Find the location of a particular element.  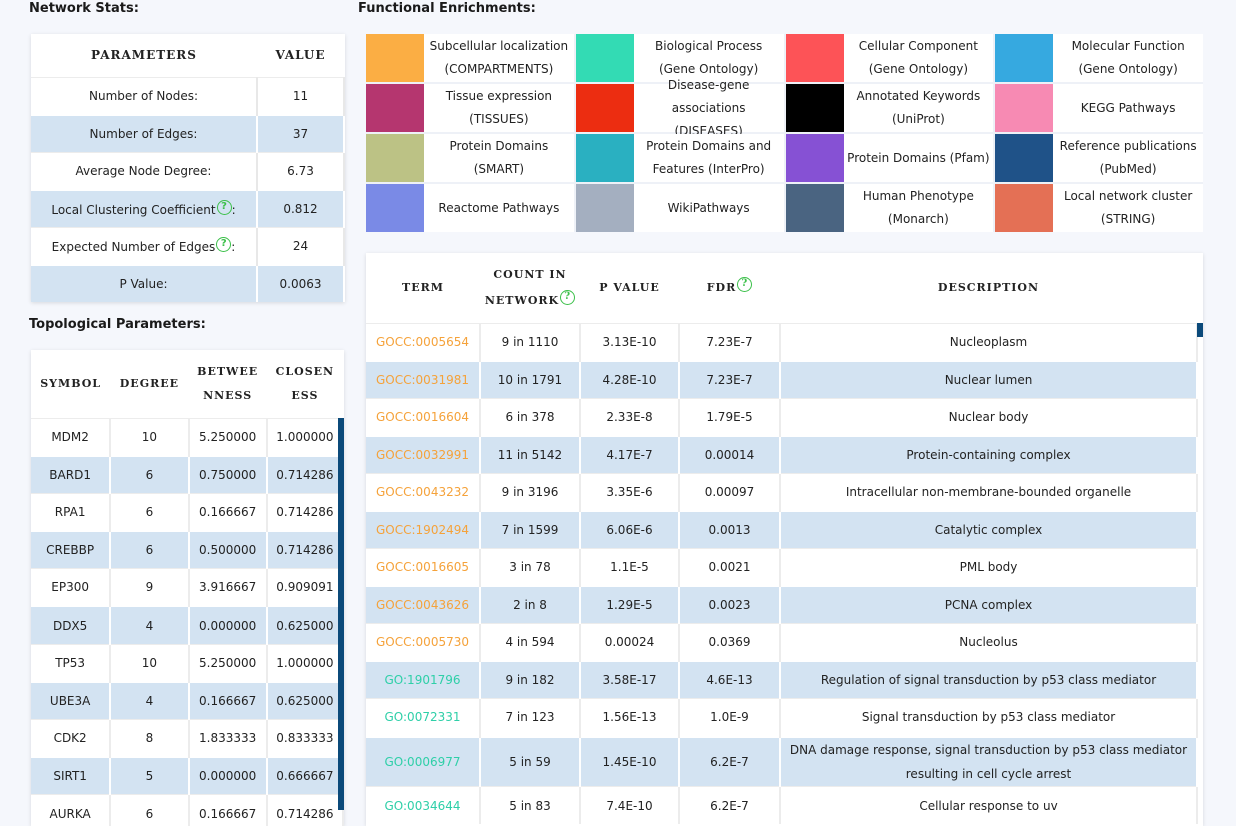

term-link: GOCC:0031981 is located at coordinates (422, 380).